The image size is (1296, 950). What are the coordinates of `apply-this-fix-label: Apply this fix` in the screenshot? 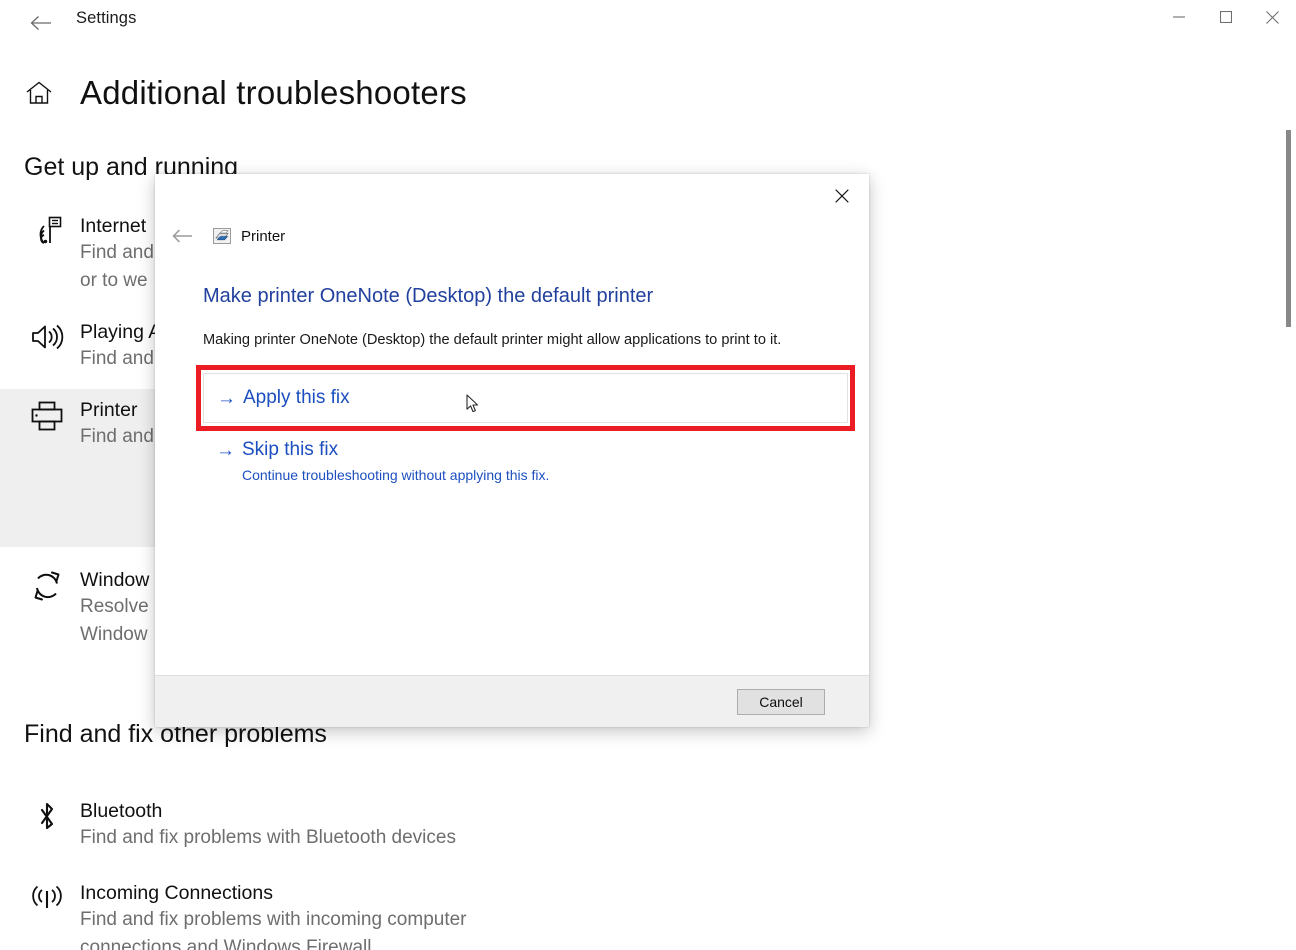 It's located at (296, 397).